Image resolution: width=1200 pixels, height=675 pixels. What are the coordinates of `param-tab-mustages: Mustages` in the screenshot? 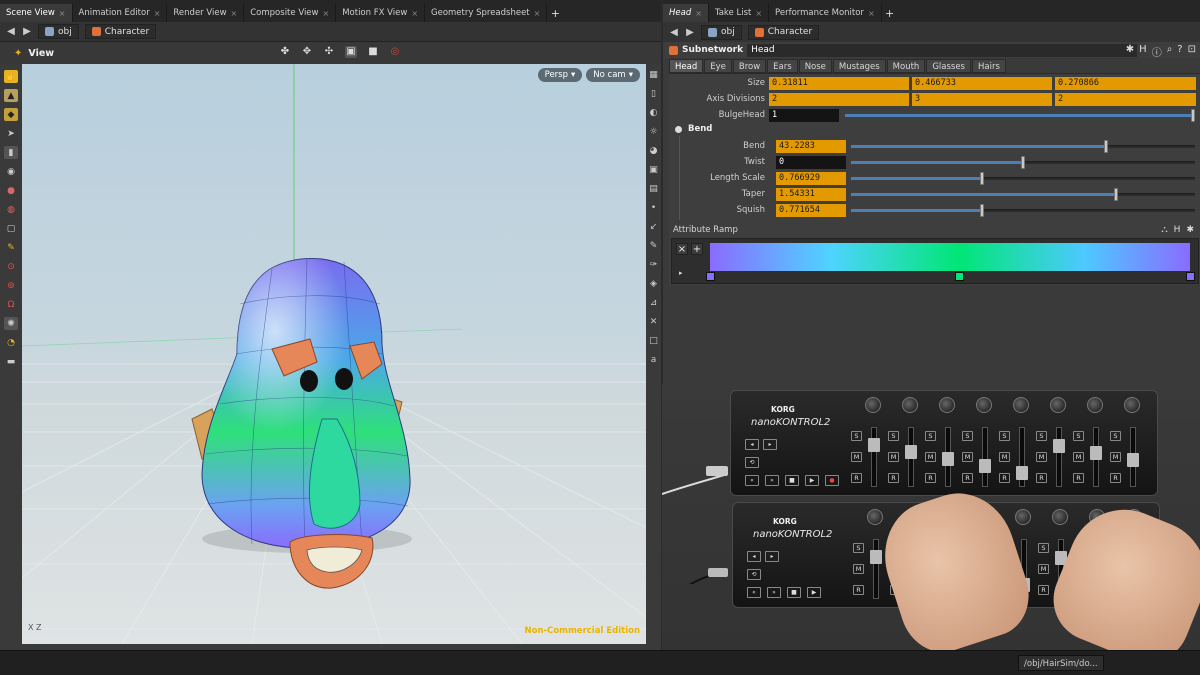 It's located at (859, 66).